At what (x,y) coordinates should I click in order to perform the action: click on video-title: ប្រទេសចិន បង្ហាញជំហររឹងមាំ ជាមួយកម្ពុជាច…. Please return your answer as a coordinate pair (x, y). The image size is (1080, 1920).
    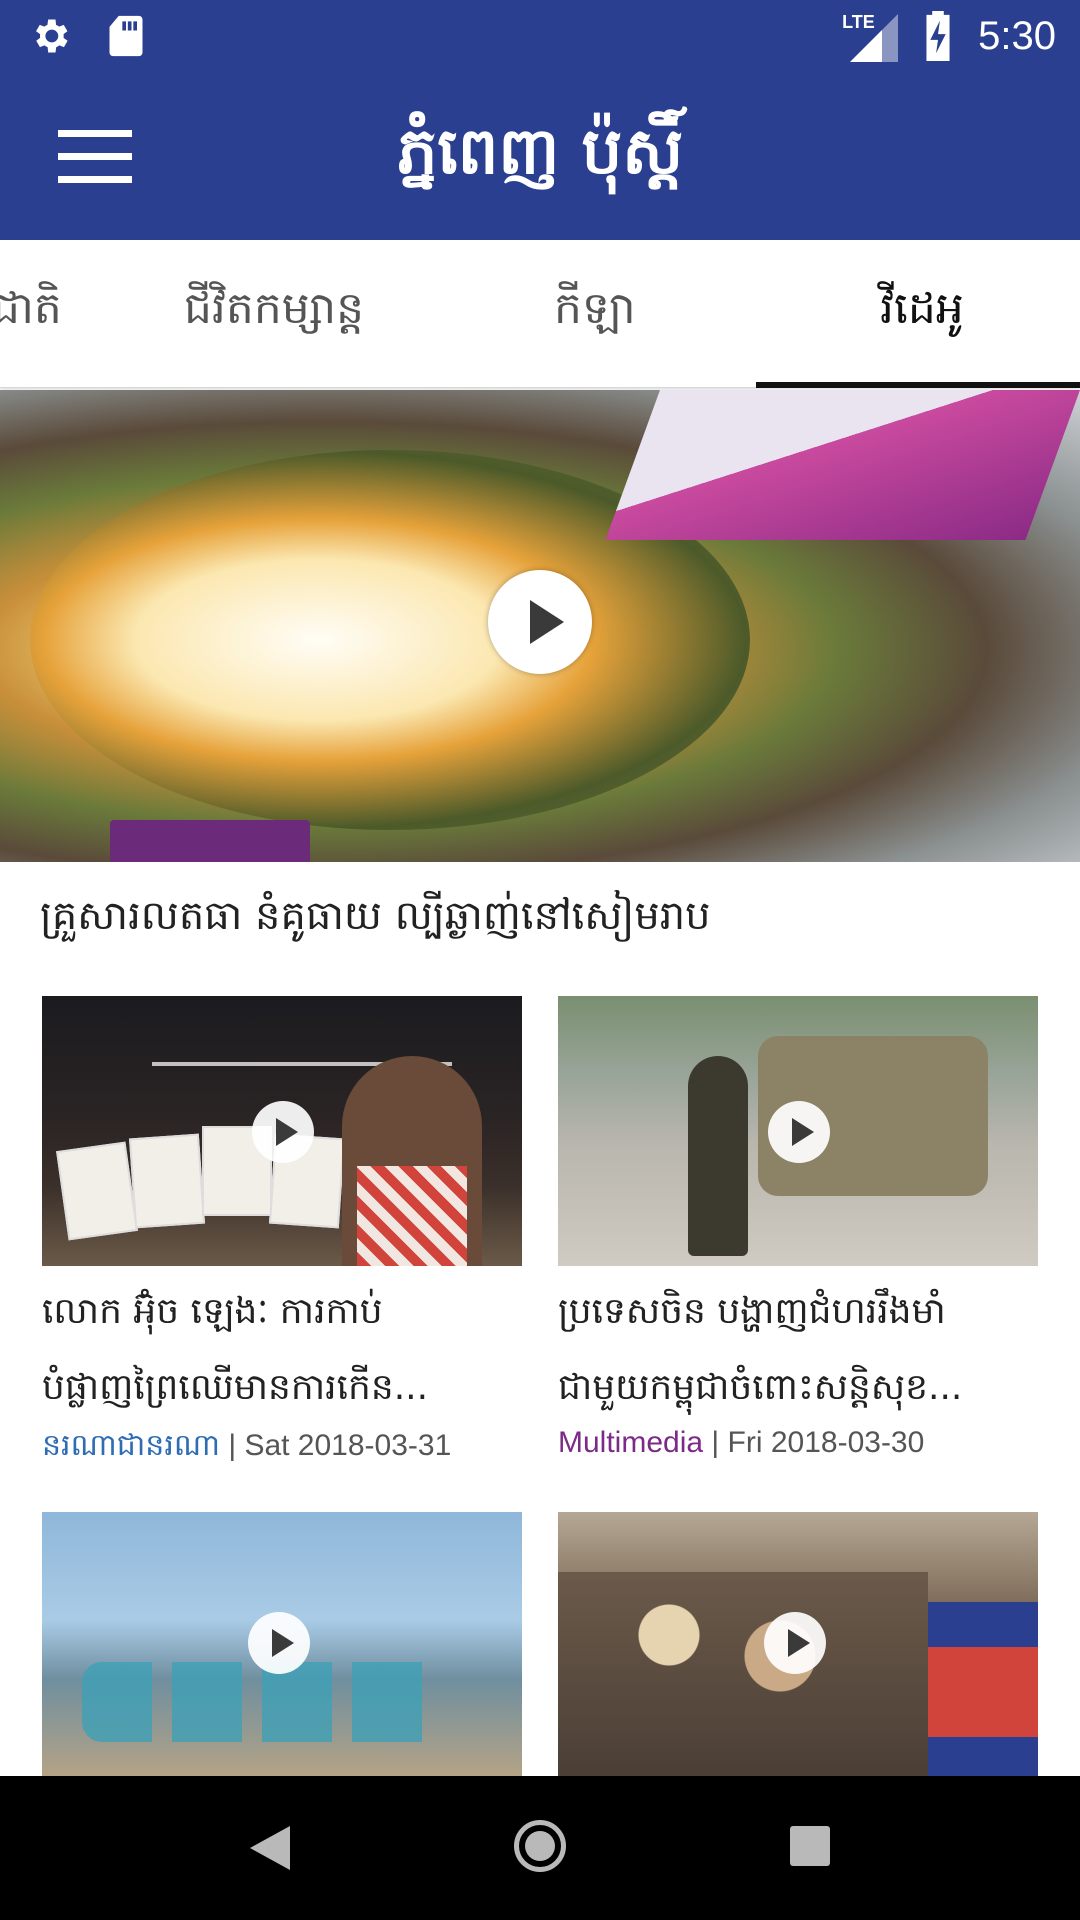
    Looking at the image, I should click on (798, 1350).